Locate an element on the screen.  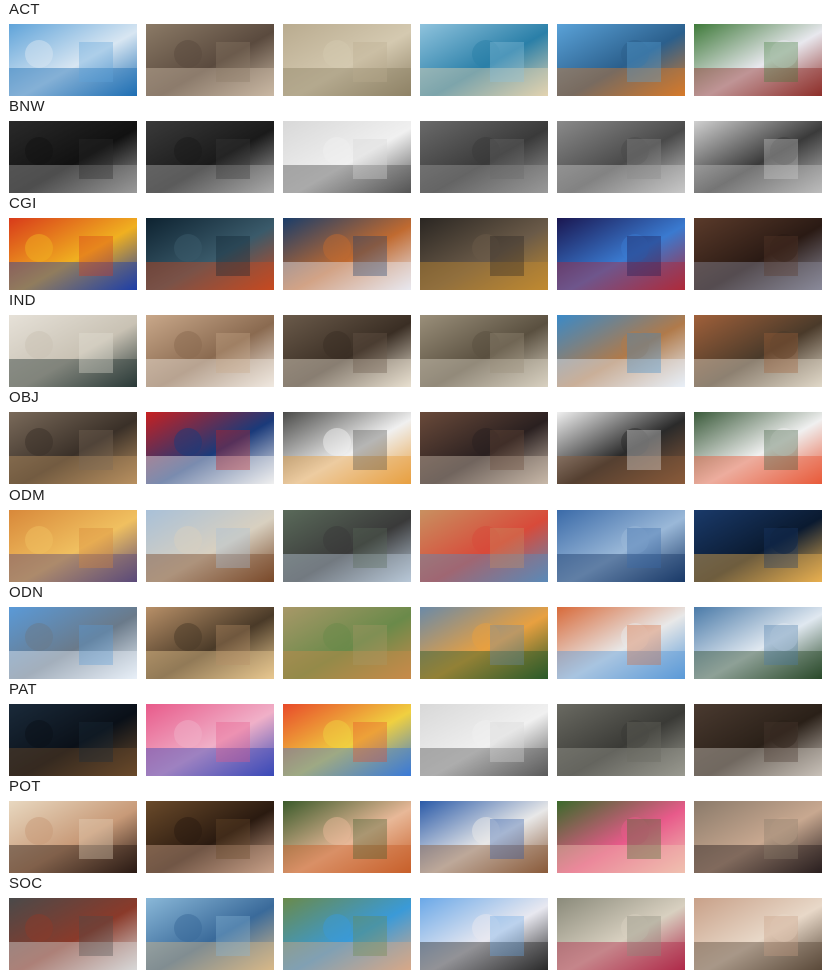
tunnel-lights-thumb is located at coordinates (73, 157).